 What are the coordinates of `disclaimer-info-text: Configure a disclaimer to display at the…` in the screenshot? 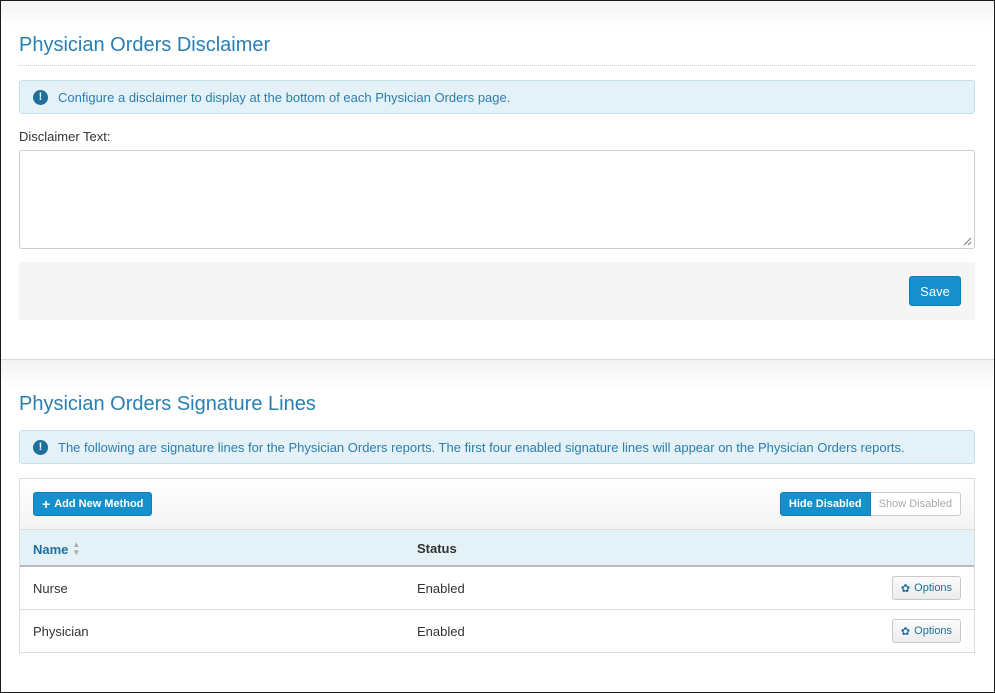 It's located at (284, 97).